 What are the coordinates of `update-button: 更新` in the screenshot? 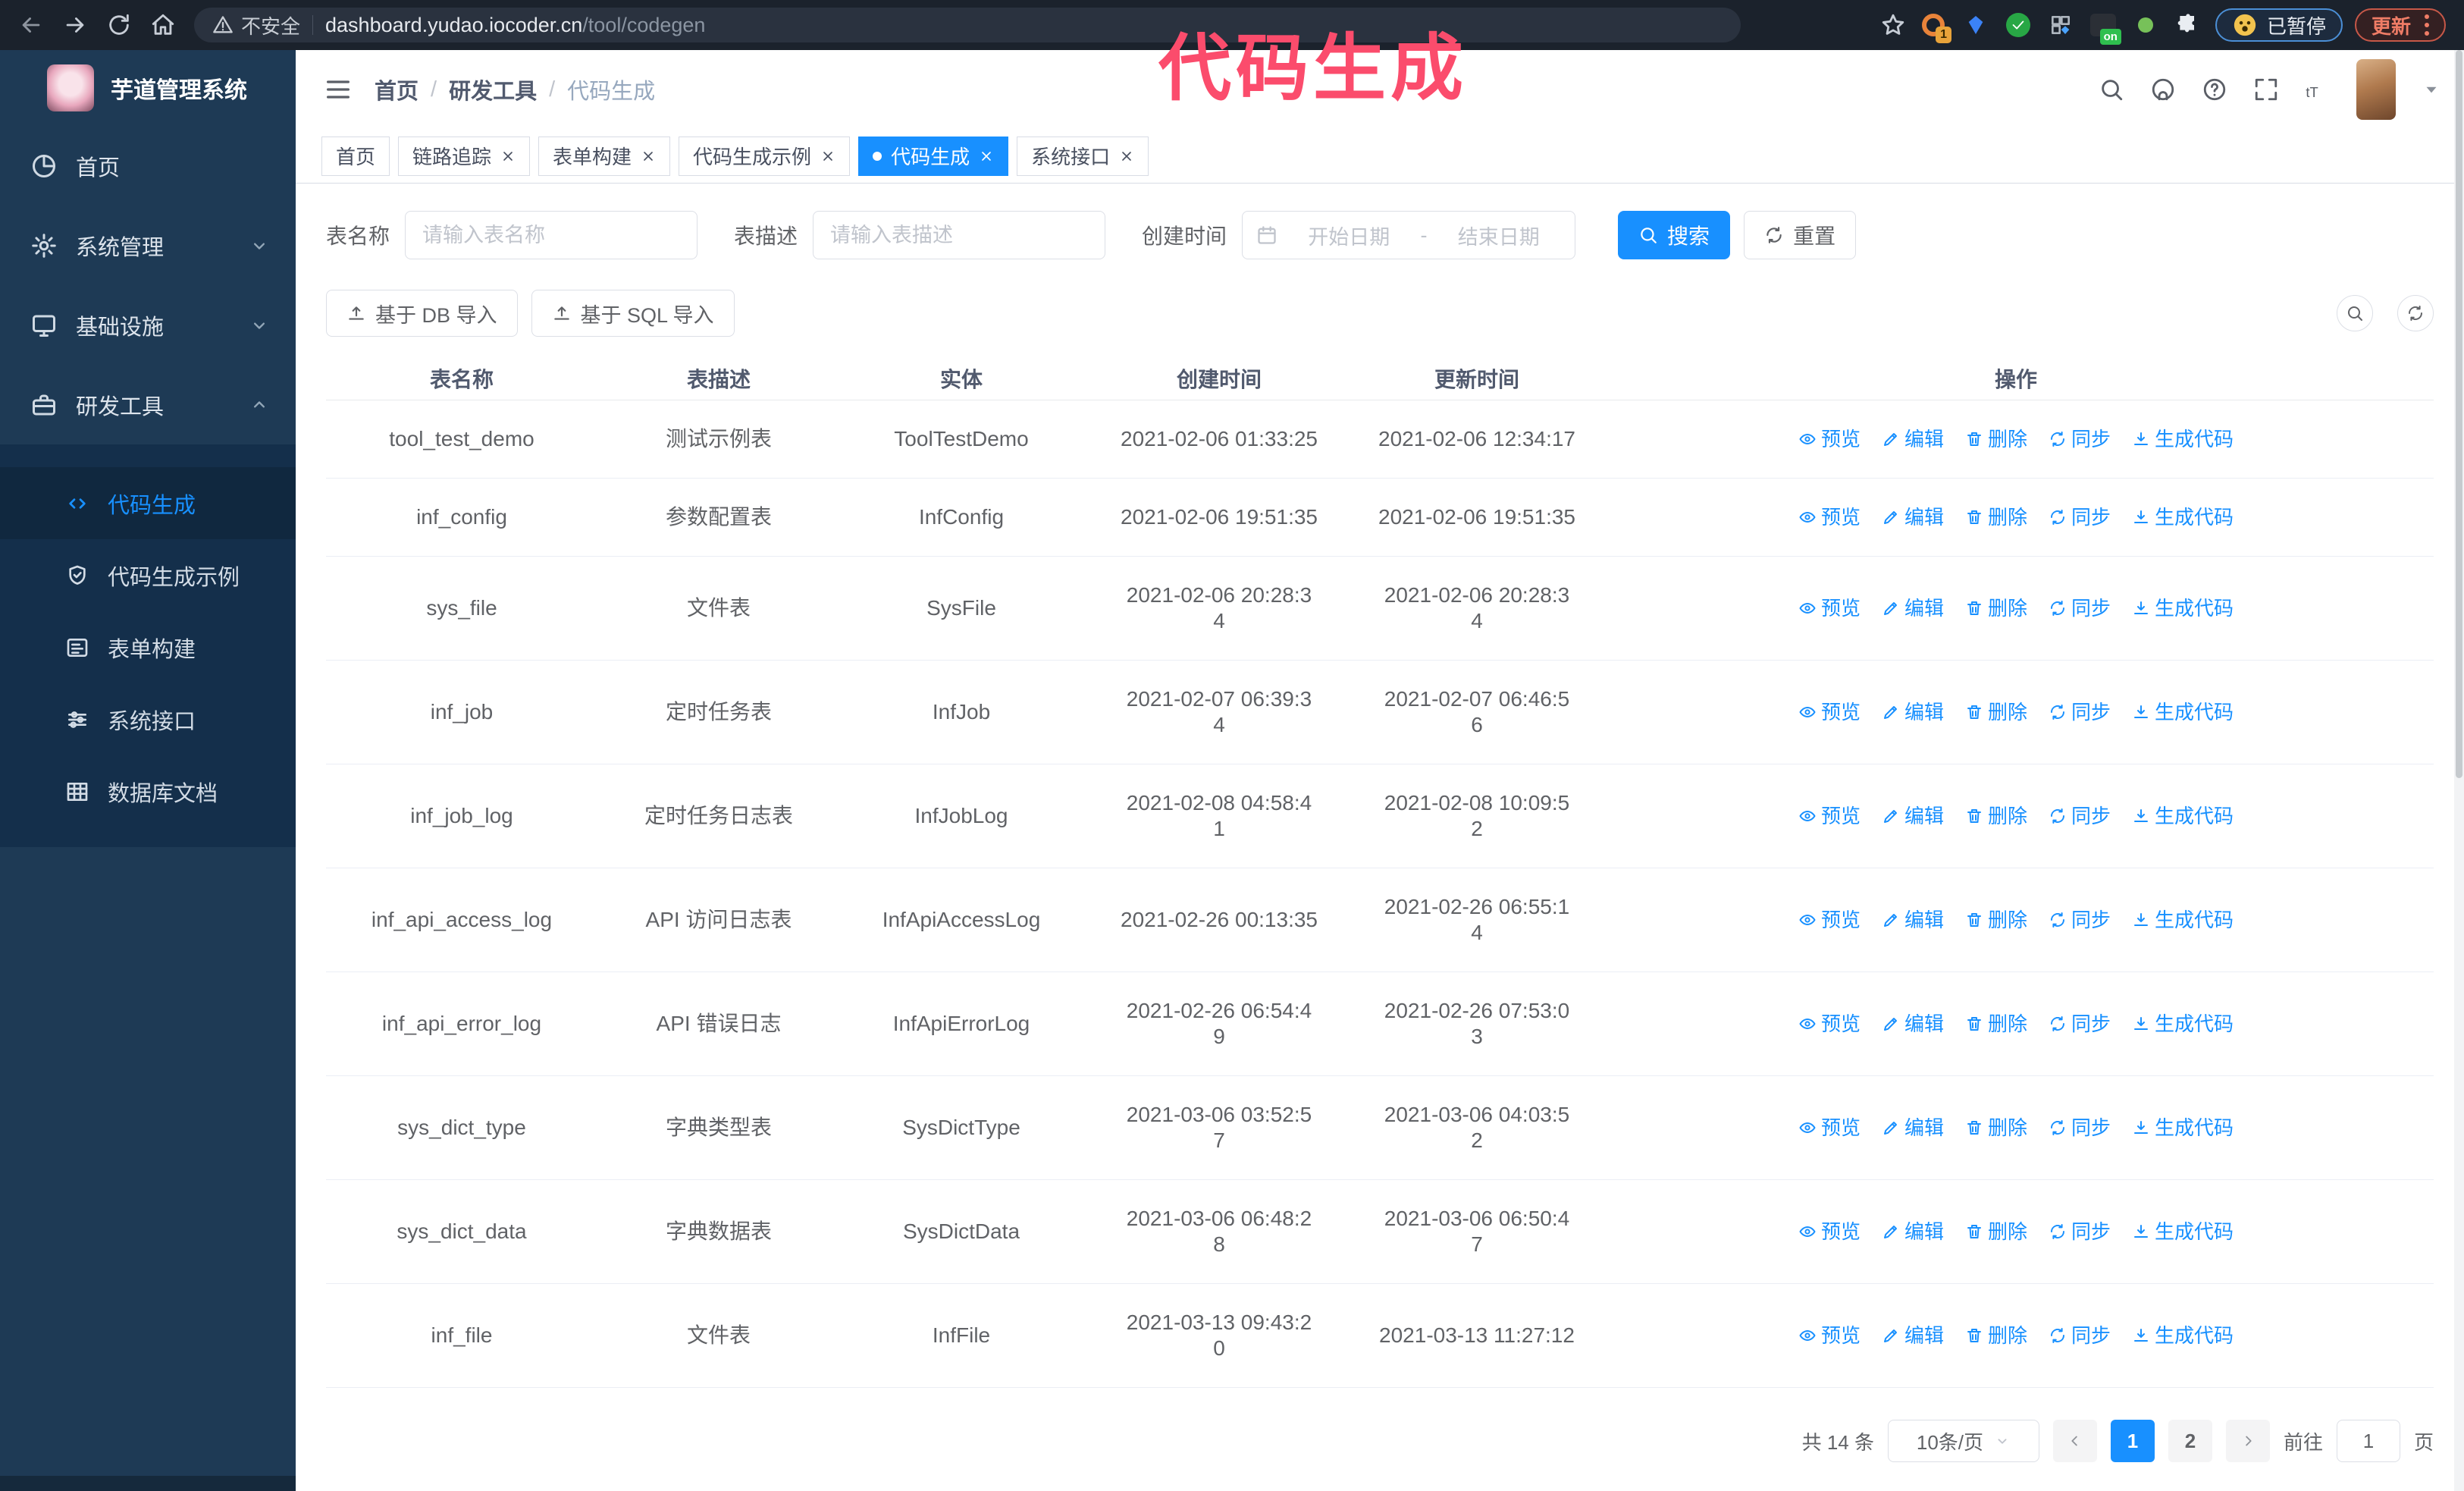 It's located at (2400, 25).